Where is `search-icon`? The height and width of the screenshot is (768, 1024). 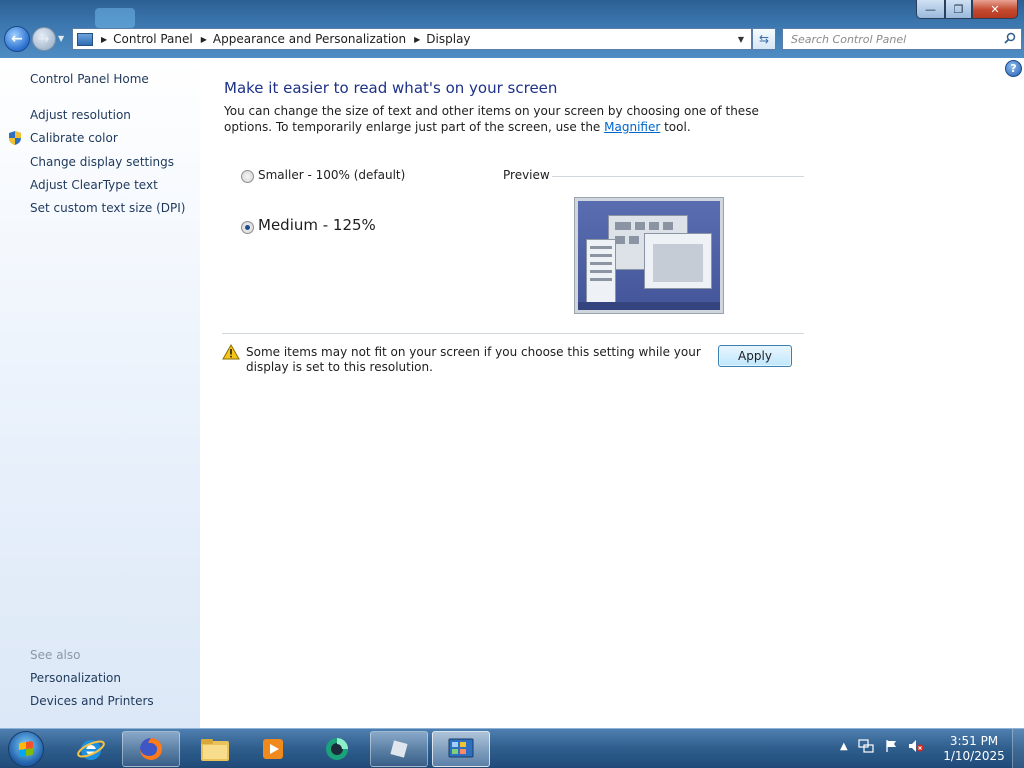
search-icon is located at coordinates (1010, 38).